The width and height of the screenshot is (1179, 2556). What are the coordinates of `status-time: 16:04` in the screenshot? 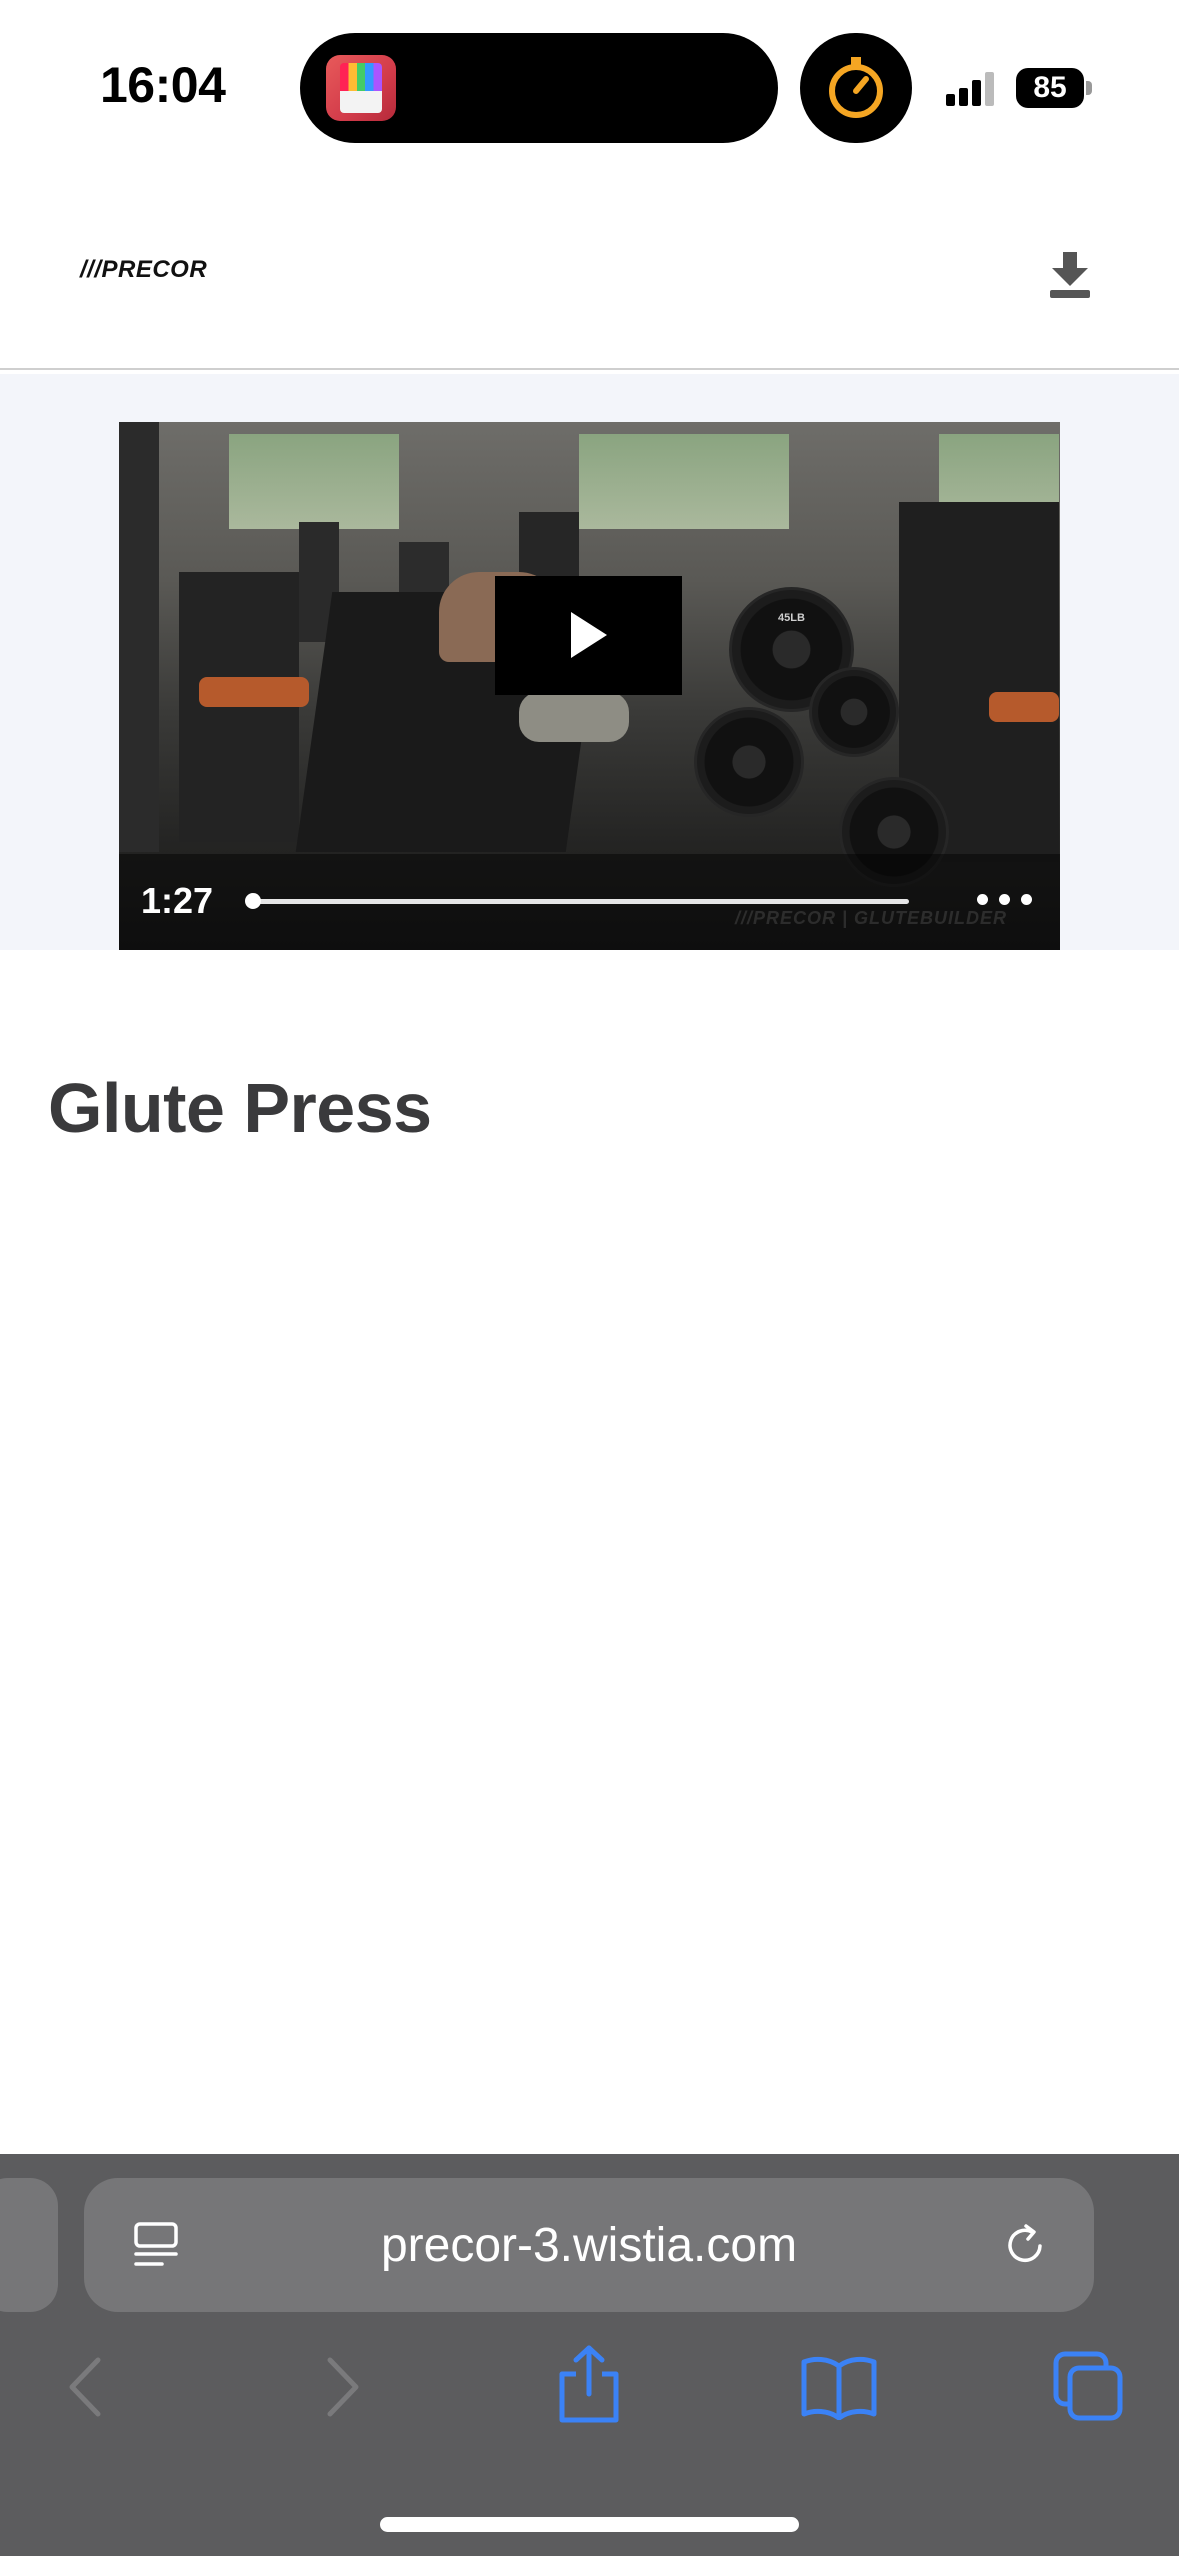 It's located at (163, 85).